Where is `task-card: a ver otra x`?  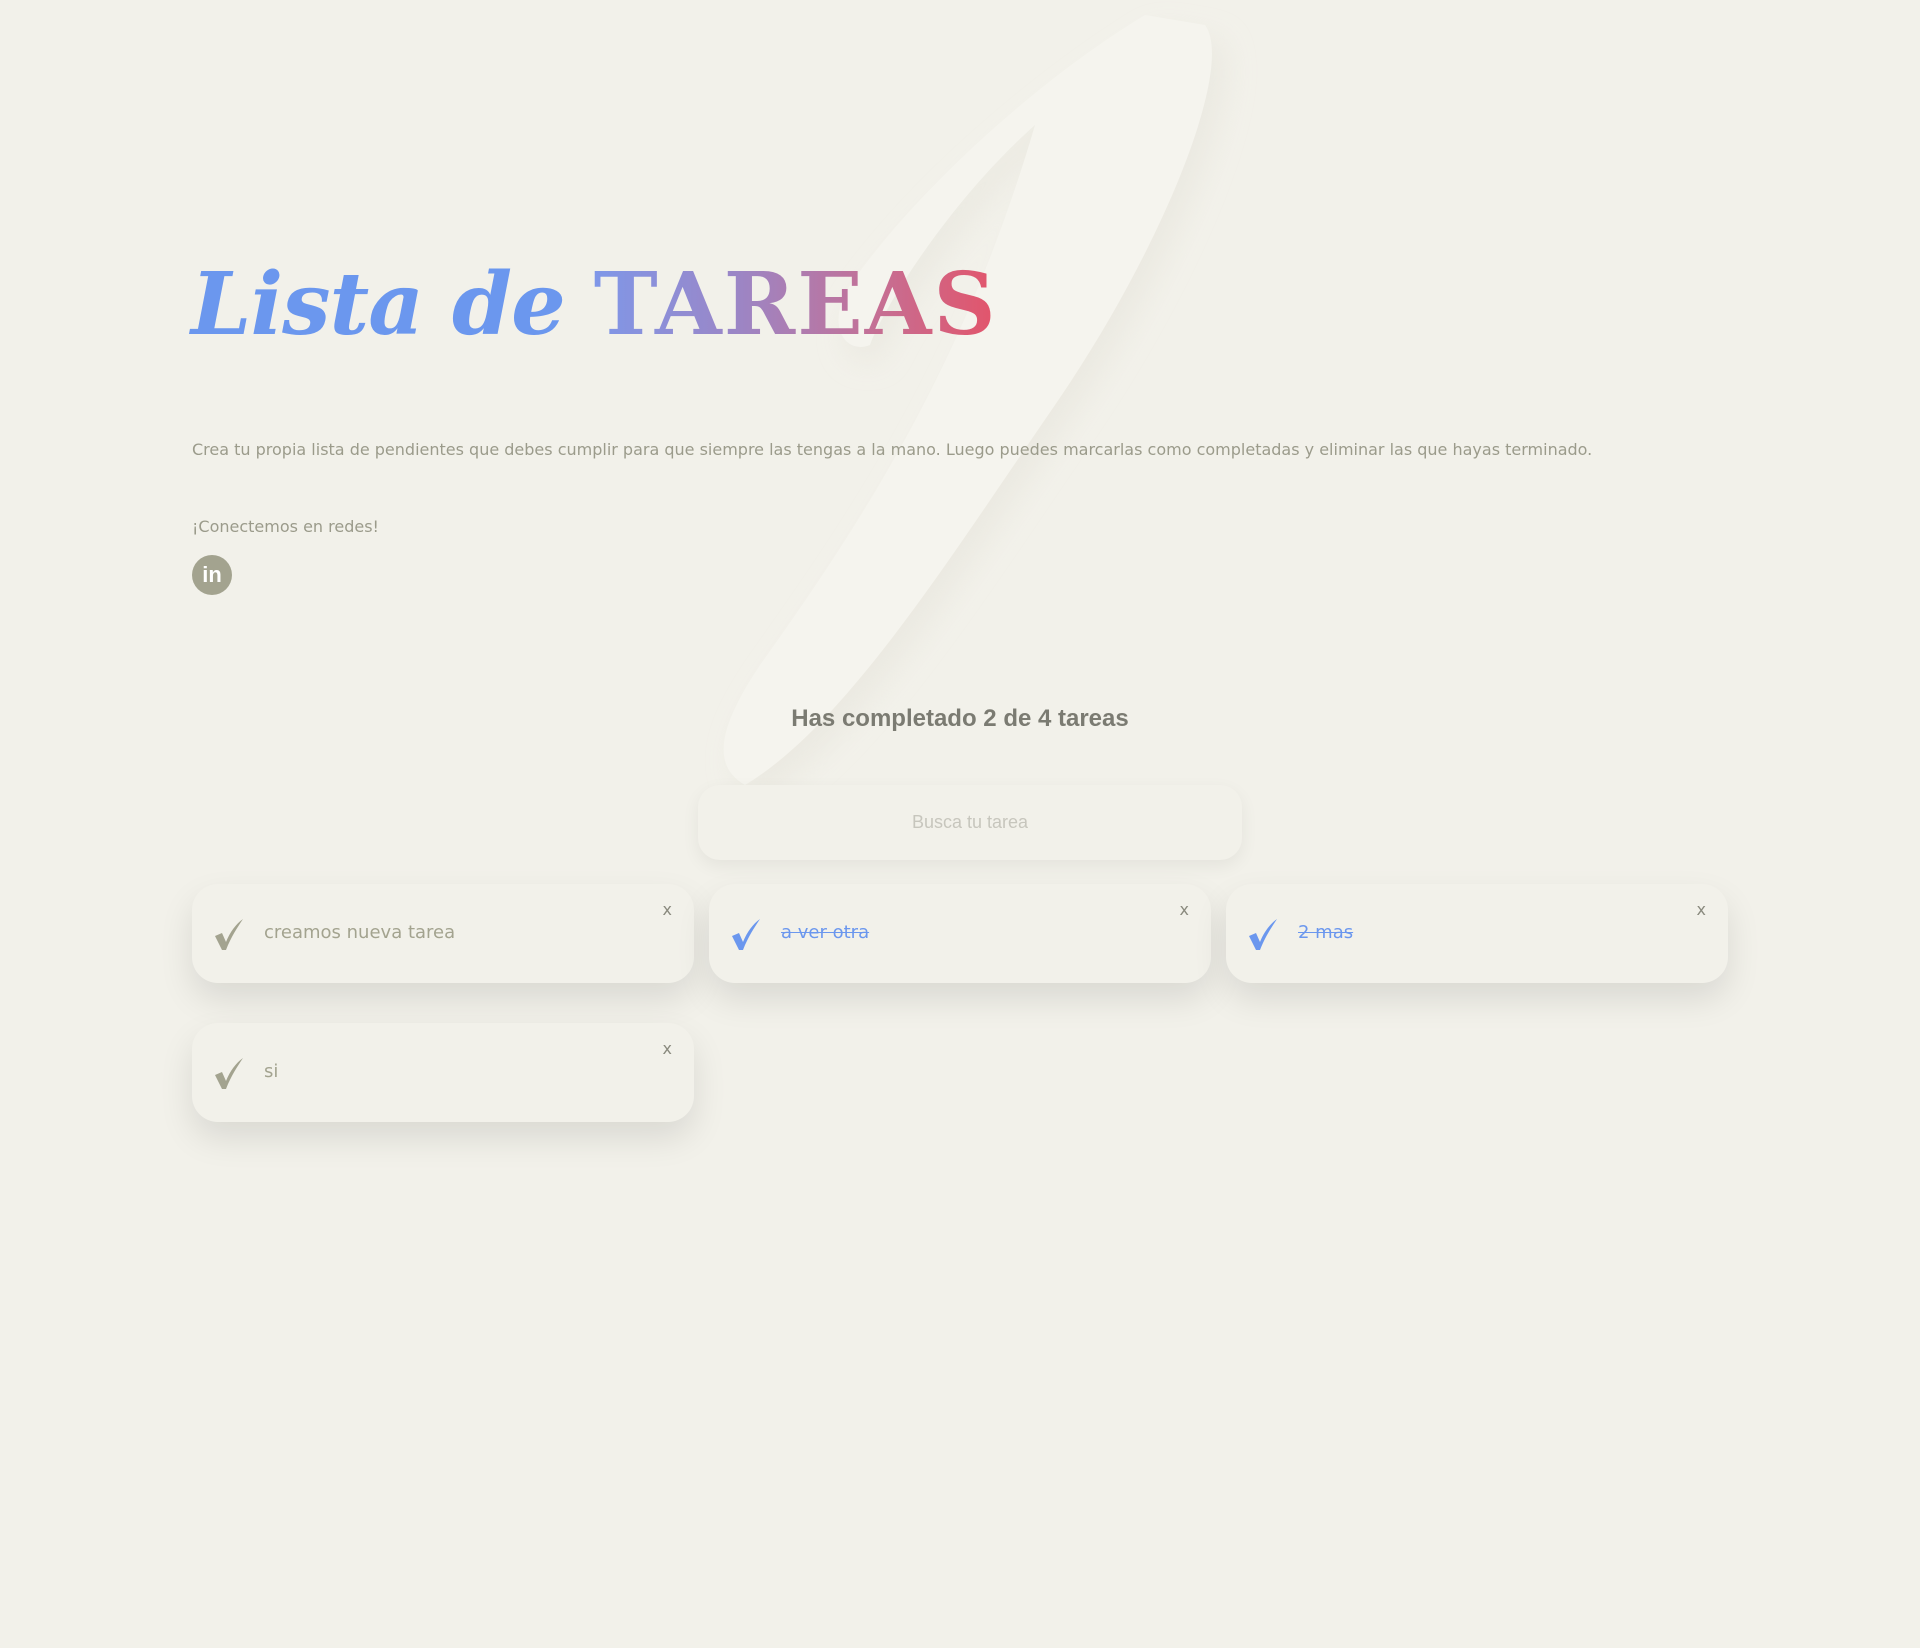
task-card: a ver otra x is located at coordinates (960, 933).